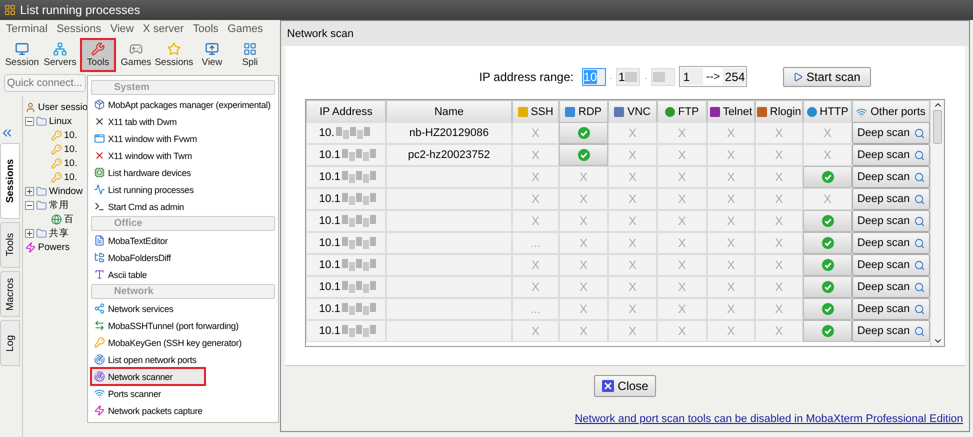 This screenshot has width=973, height=437. What do you see at coordinates (632, 112) in the screenshot?
I see `column-header: VNC` at bounding box center [632, 112].